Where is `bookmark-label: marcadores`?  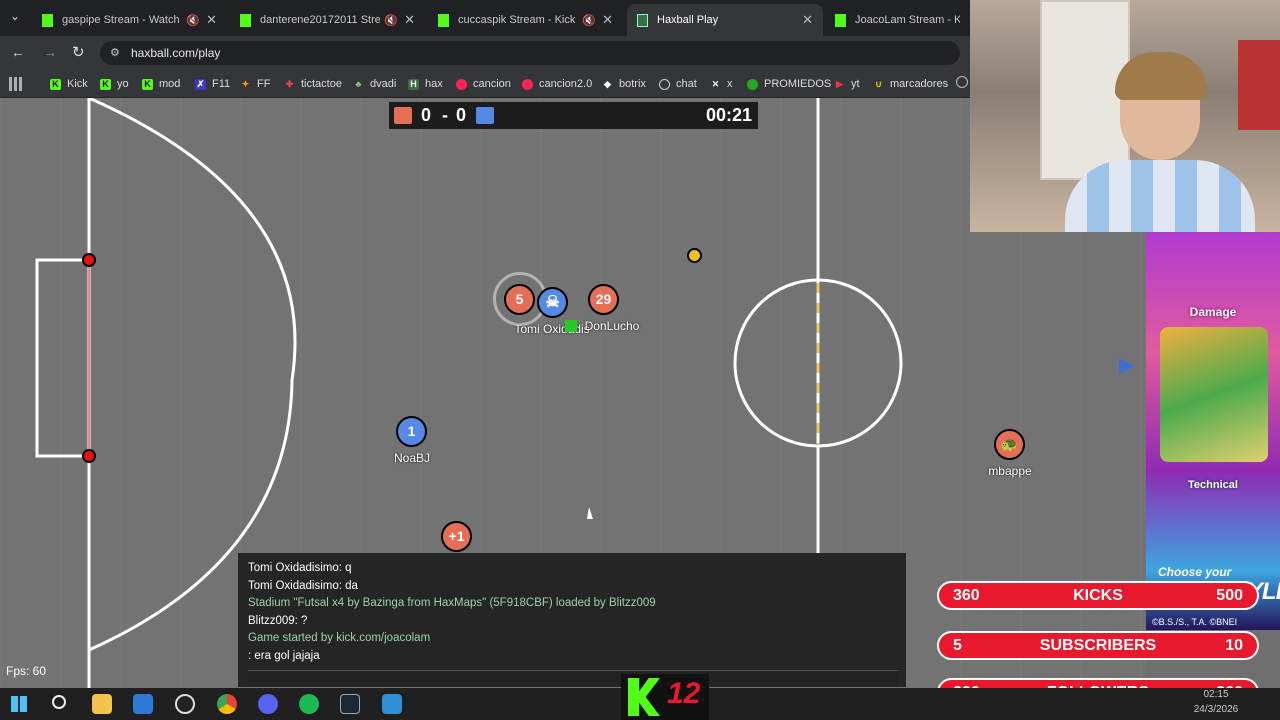 bookmark-label: marcadores is located at coordinates (919, 84).